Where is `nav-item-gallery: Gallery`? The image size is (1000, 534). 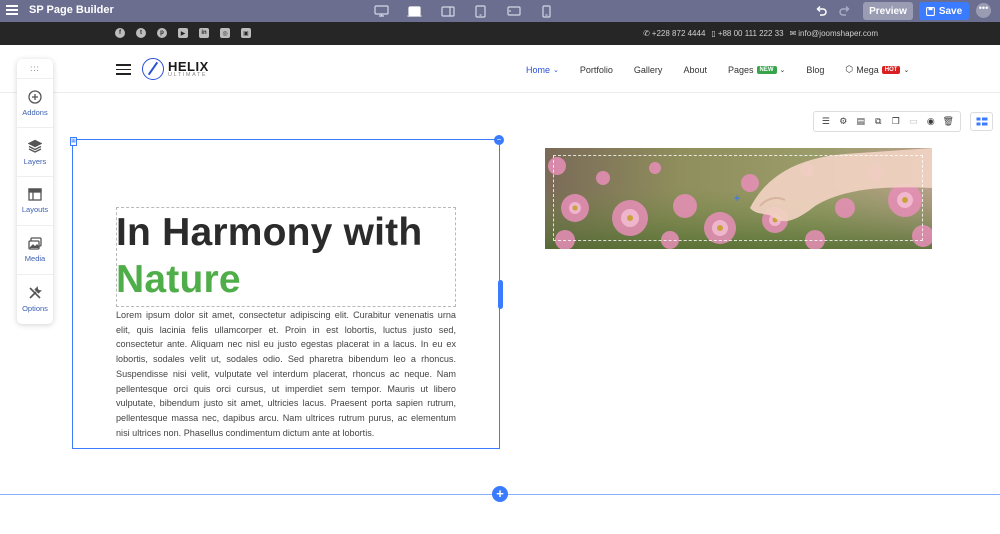
nav-item-gallery: Gallery is located at coordinates (648, 69).